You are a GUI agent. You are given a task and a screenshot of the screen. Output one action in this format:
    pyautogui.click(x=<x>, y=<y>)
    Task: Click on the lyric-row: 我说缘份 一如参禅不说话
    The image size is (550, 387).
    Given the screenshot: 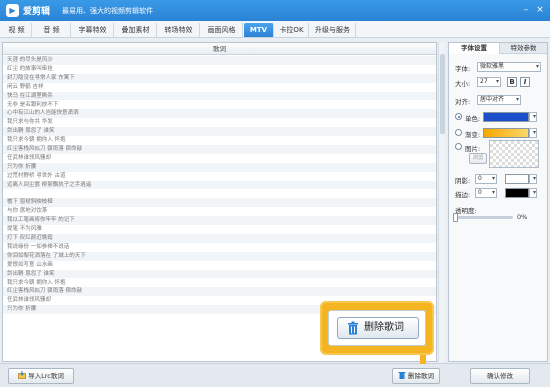 What is the action you would take?
    pyautogui.click(x=219, y=247)
    